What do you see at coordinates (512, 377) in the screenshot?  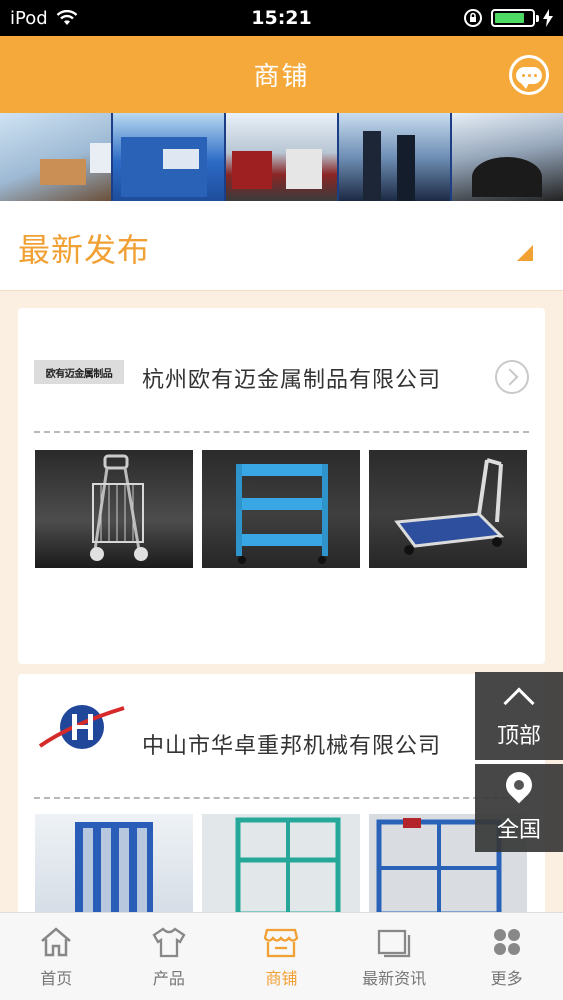 I see `chevron-right-icon` at bounding box center [512, 377].